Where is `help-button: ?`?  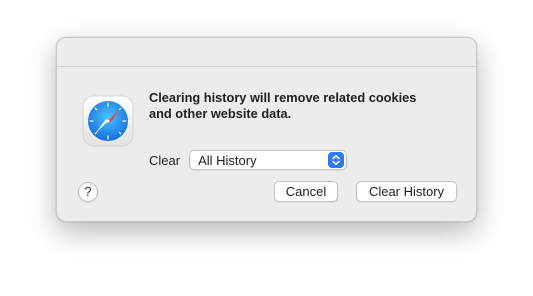
help-button: ? is located at coordinates (88, 192).